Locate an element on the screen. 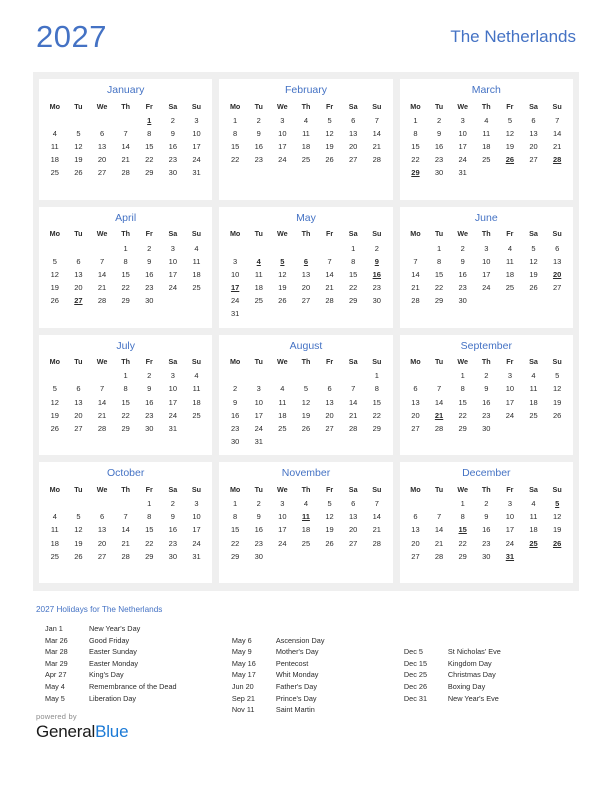  day-cell: 21 is located at coordinates (439, 543).